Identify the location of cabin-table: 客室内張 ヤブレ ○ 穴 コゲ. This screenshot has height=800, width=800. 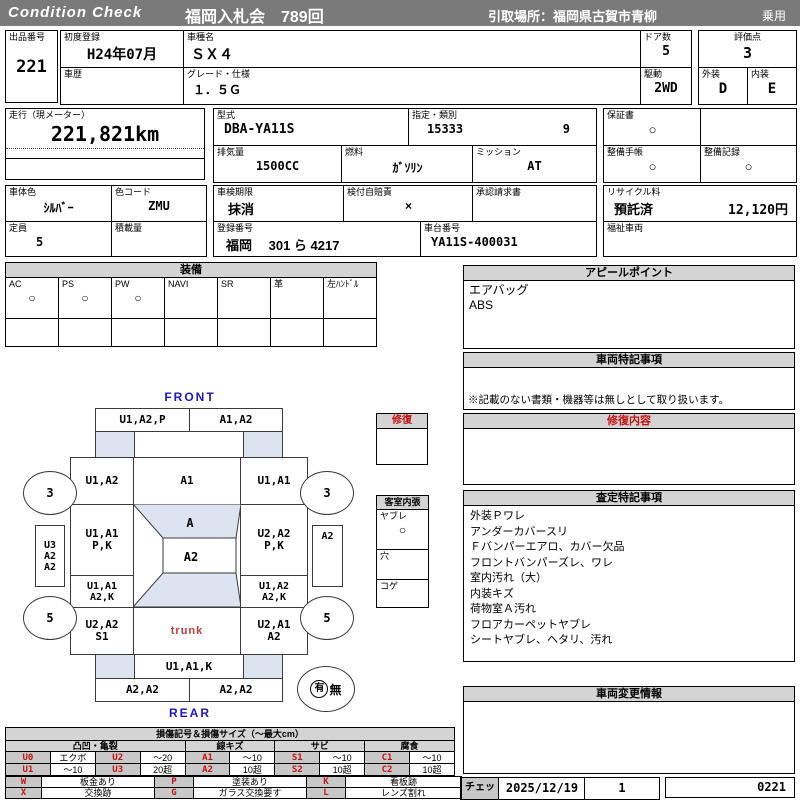
(402, 551).